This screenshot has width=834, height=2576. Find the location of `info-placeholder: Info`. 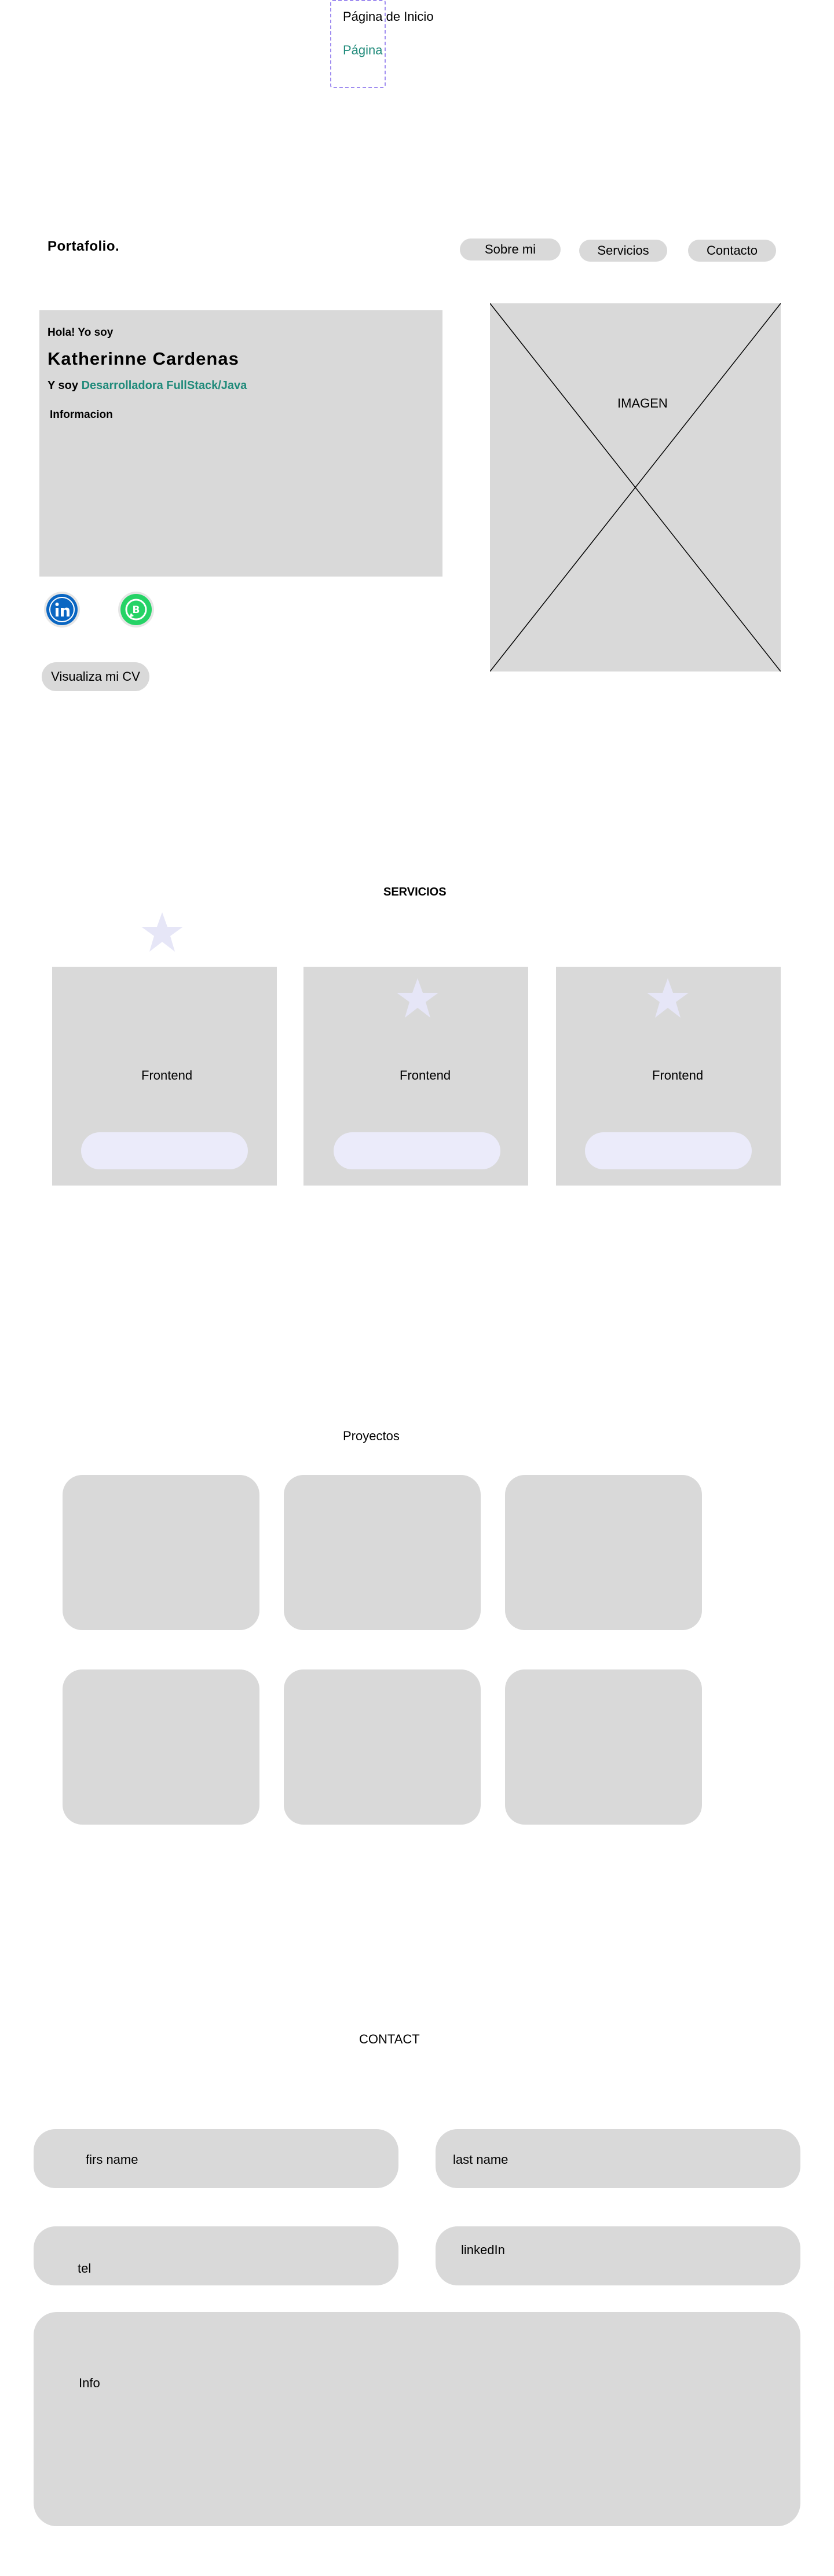

info-placeholder: Info is located at coordinates (89, 2383).